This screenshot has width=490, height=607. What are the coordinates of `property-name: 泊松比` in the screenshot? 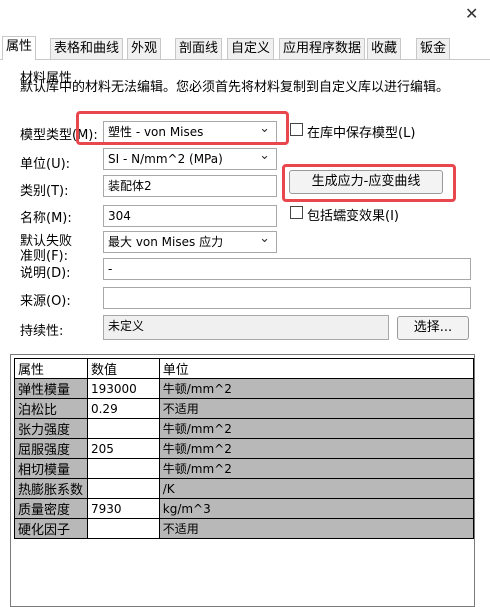 It's located at (51, 408).